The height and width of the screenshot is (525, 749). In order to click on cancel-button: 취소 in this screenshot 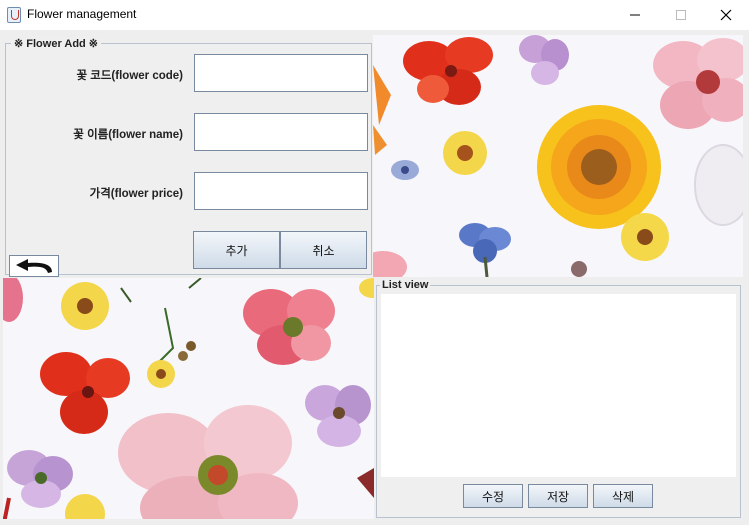, I will do `click(323, 250)`.